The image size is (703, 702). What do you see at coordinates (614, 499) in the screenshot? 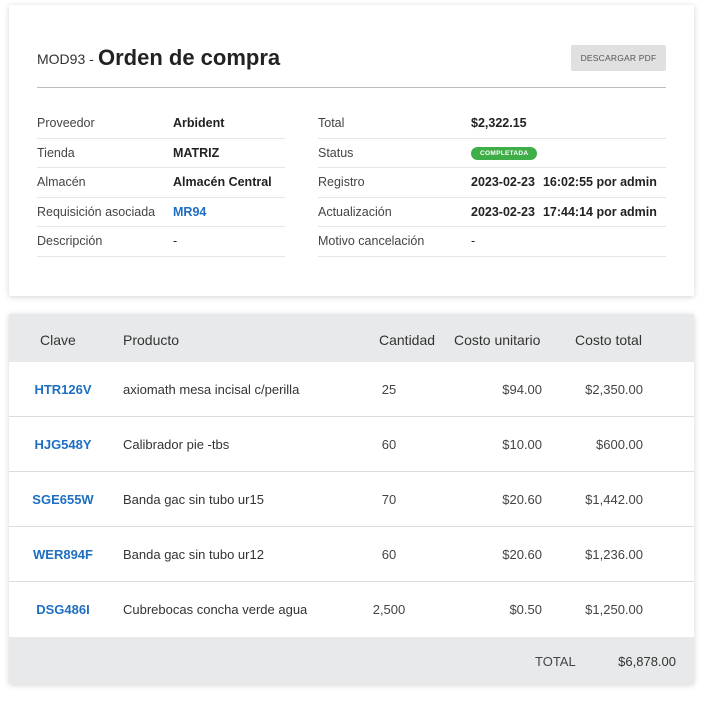
I see `product-total-cost: $1,442.00` at bounding box center [614, 499].